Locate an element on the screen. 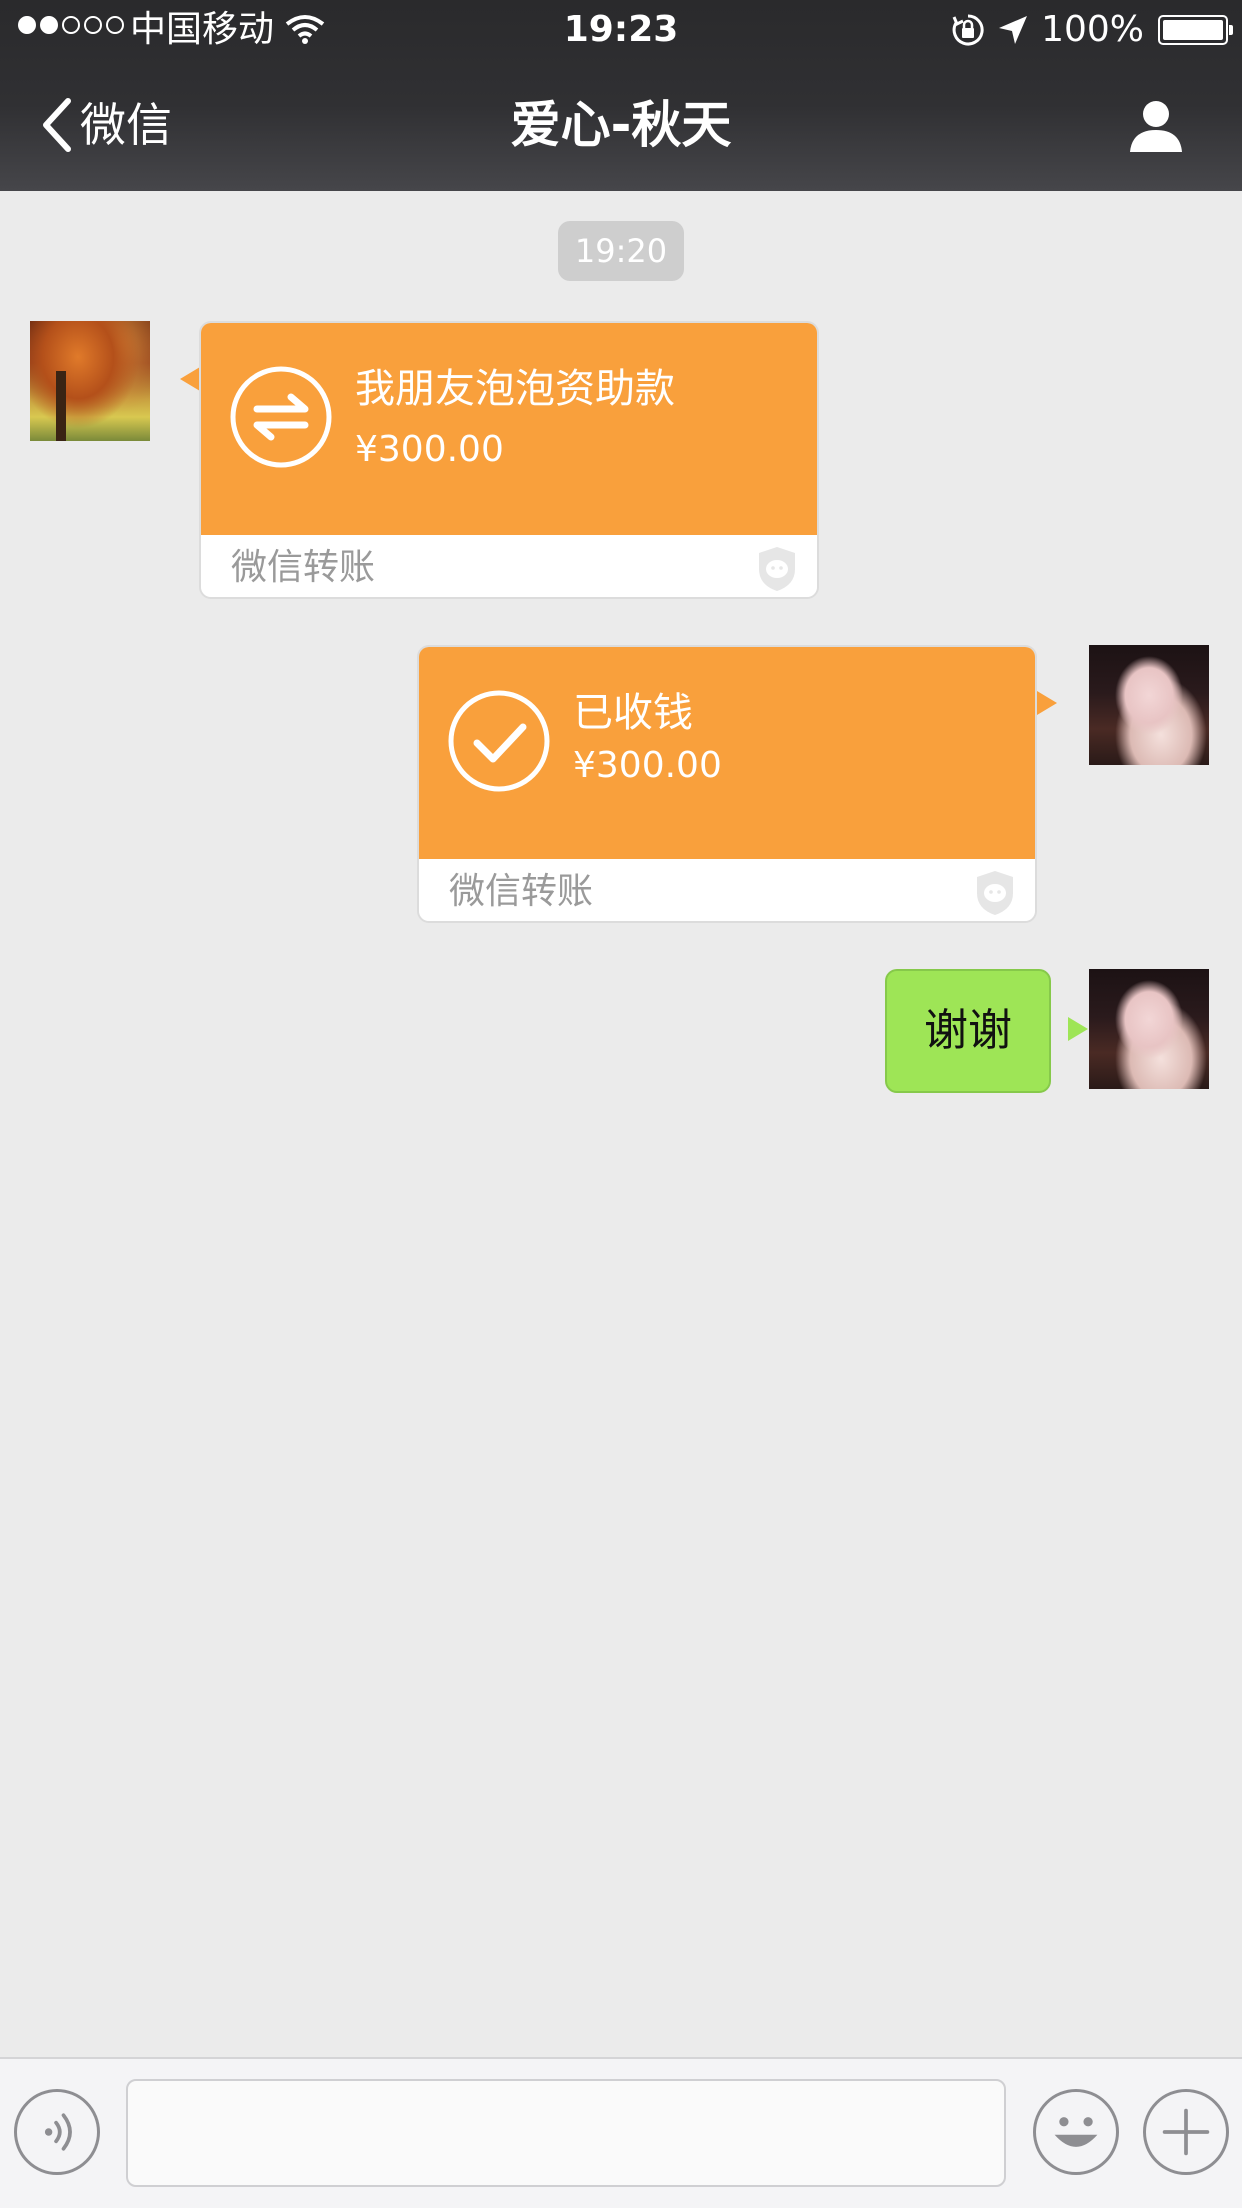 This screenshot has width=1242, height=2208. transfer-note: 我朋友泡泡资助款 is located at coordinates (515, 389).